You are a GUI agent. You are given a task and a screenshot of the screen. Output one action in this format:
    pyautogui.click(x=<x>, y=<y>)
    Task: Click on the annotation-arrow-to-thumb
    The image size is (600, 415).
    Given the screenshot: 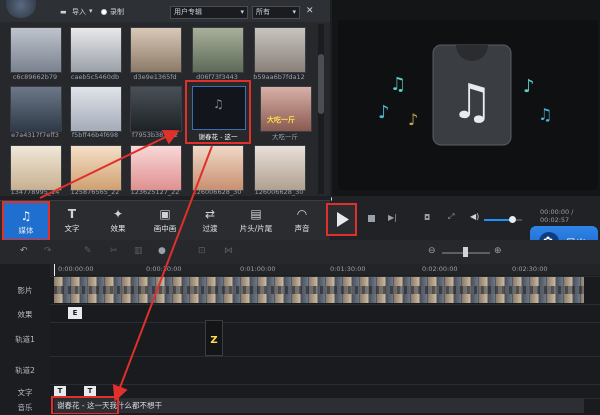 What is the action you would take?
    pyautogui.click(x=109, y=164)
    